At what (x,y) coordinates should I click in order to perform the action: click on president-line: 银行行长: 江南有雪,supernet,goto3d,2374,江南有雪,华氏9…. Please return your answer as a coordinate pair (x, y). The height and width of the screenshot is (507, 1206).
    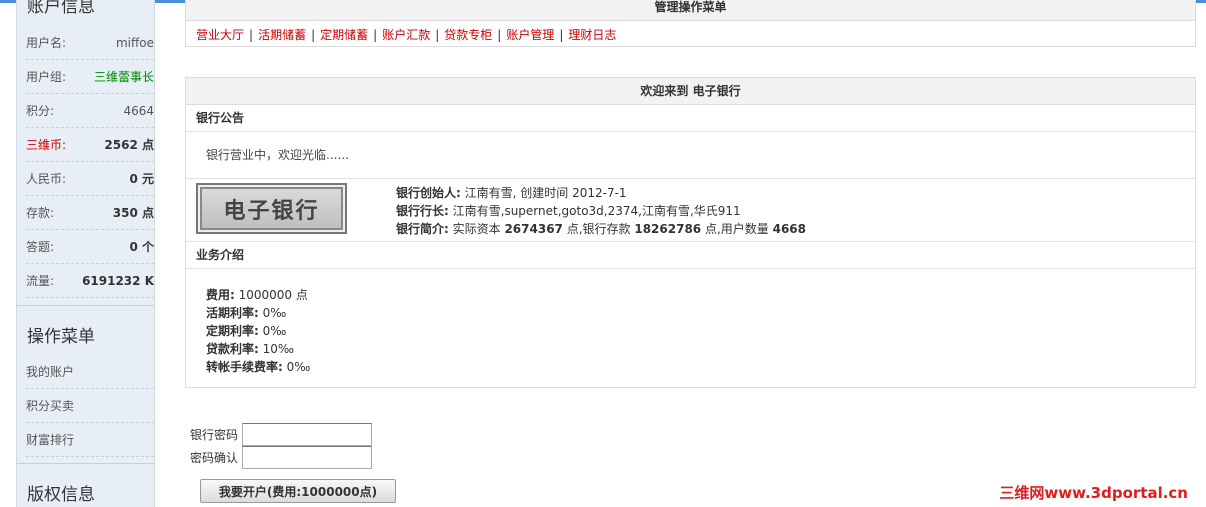
    Looking at the image, I should click on (601, 211).